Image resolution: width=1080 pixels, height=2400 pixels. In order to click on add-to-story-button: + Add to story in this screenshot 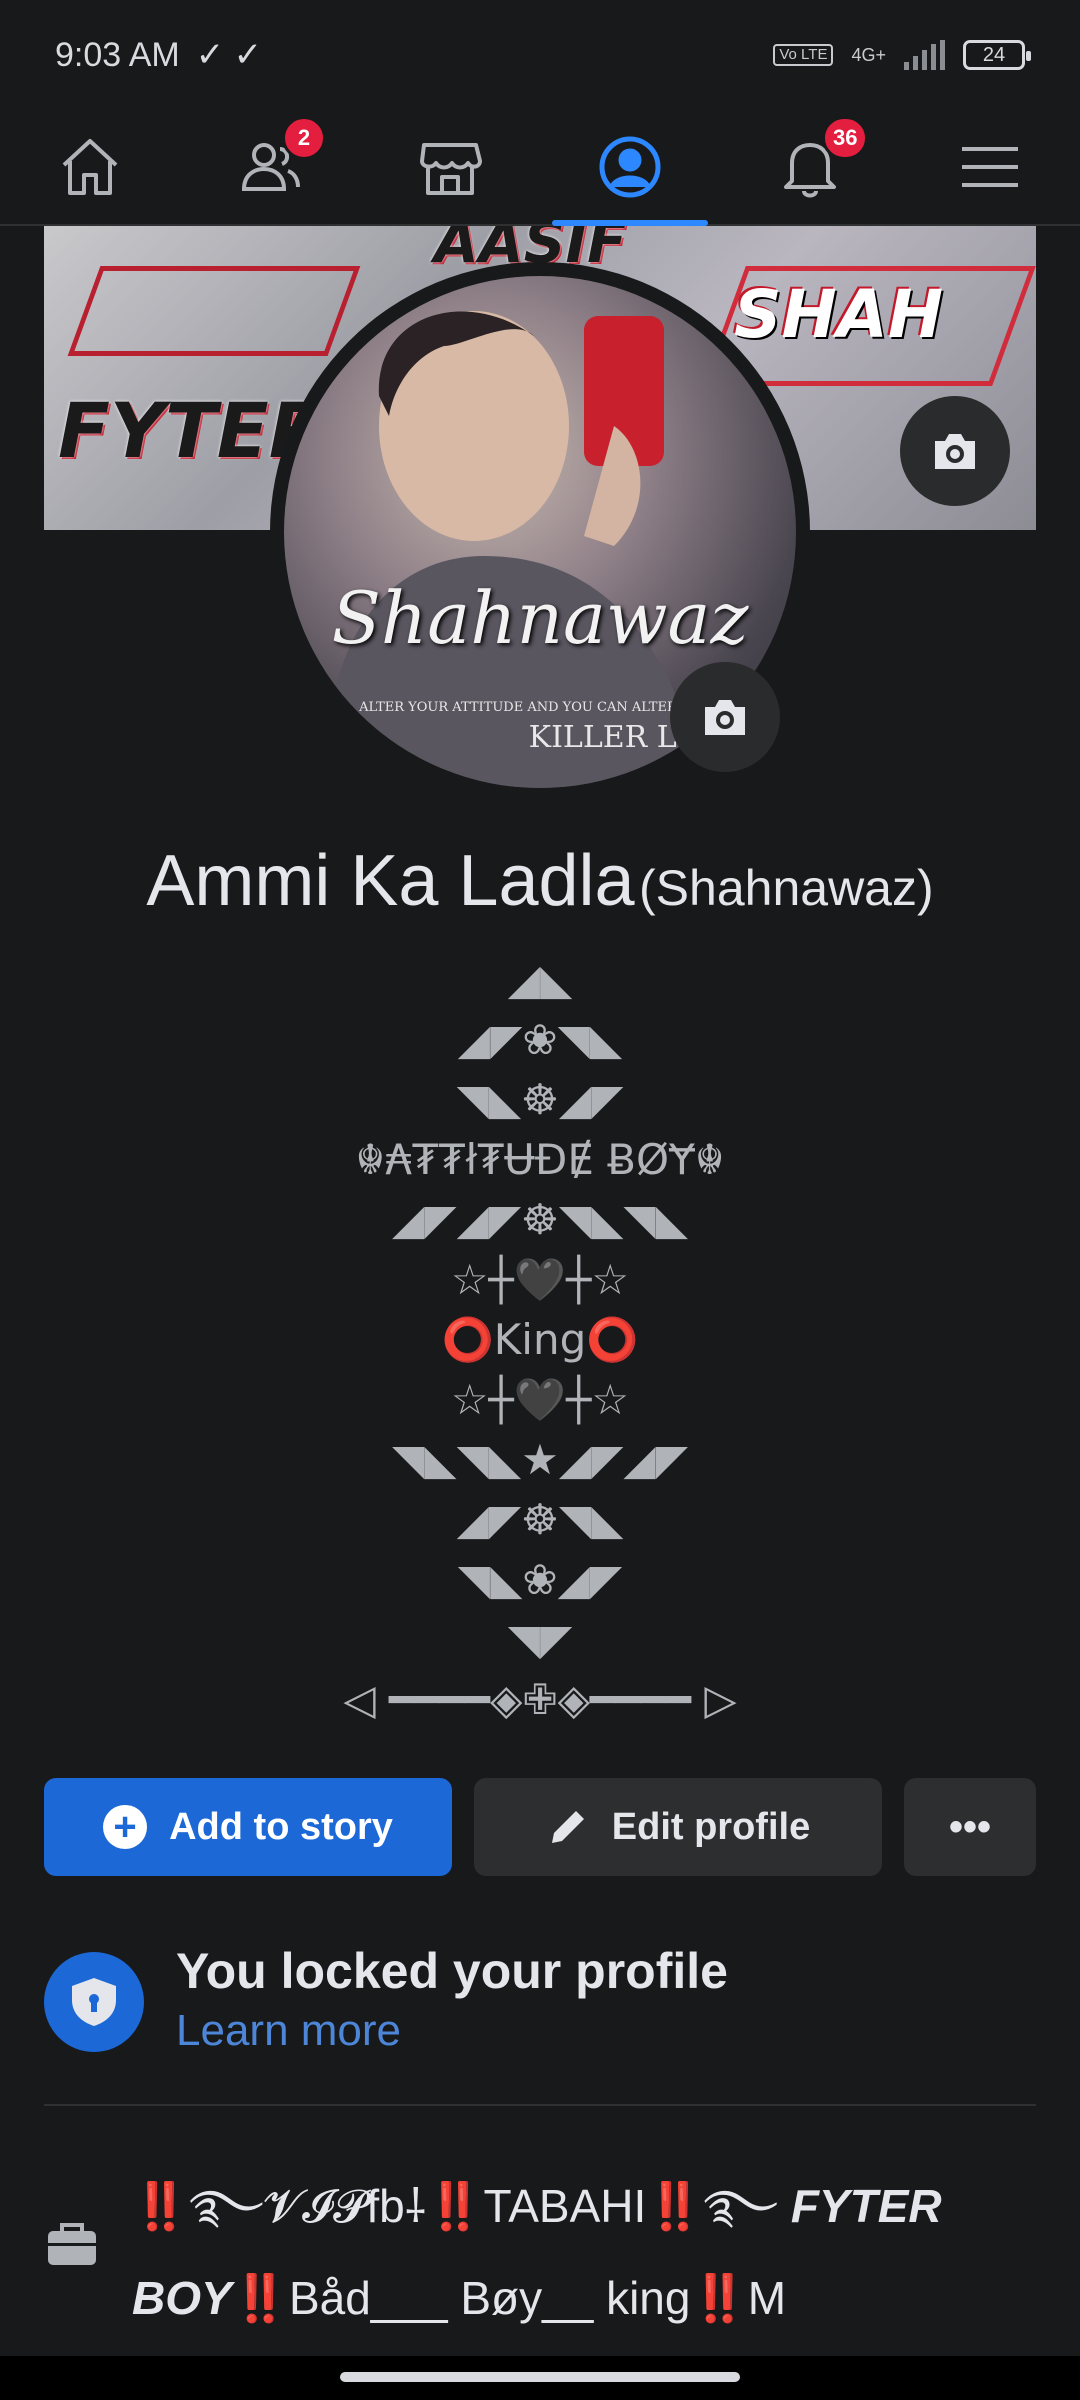, I will do `click(248, 1827)`.